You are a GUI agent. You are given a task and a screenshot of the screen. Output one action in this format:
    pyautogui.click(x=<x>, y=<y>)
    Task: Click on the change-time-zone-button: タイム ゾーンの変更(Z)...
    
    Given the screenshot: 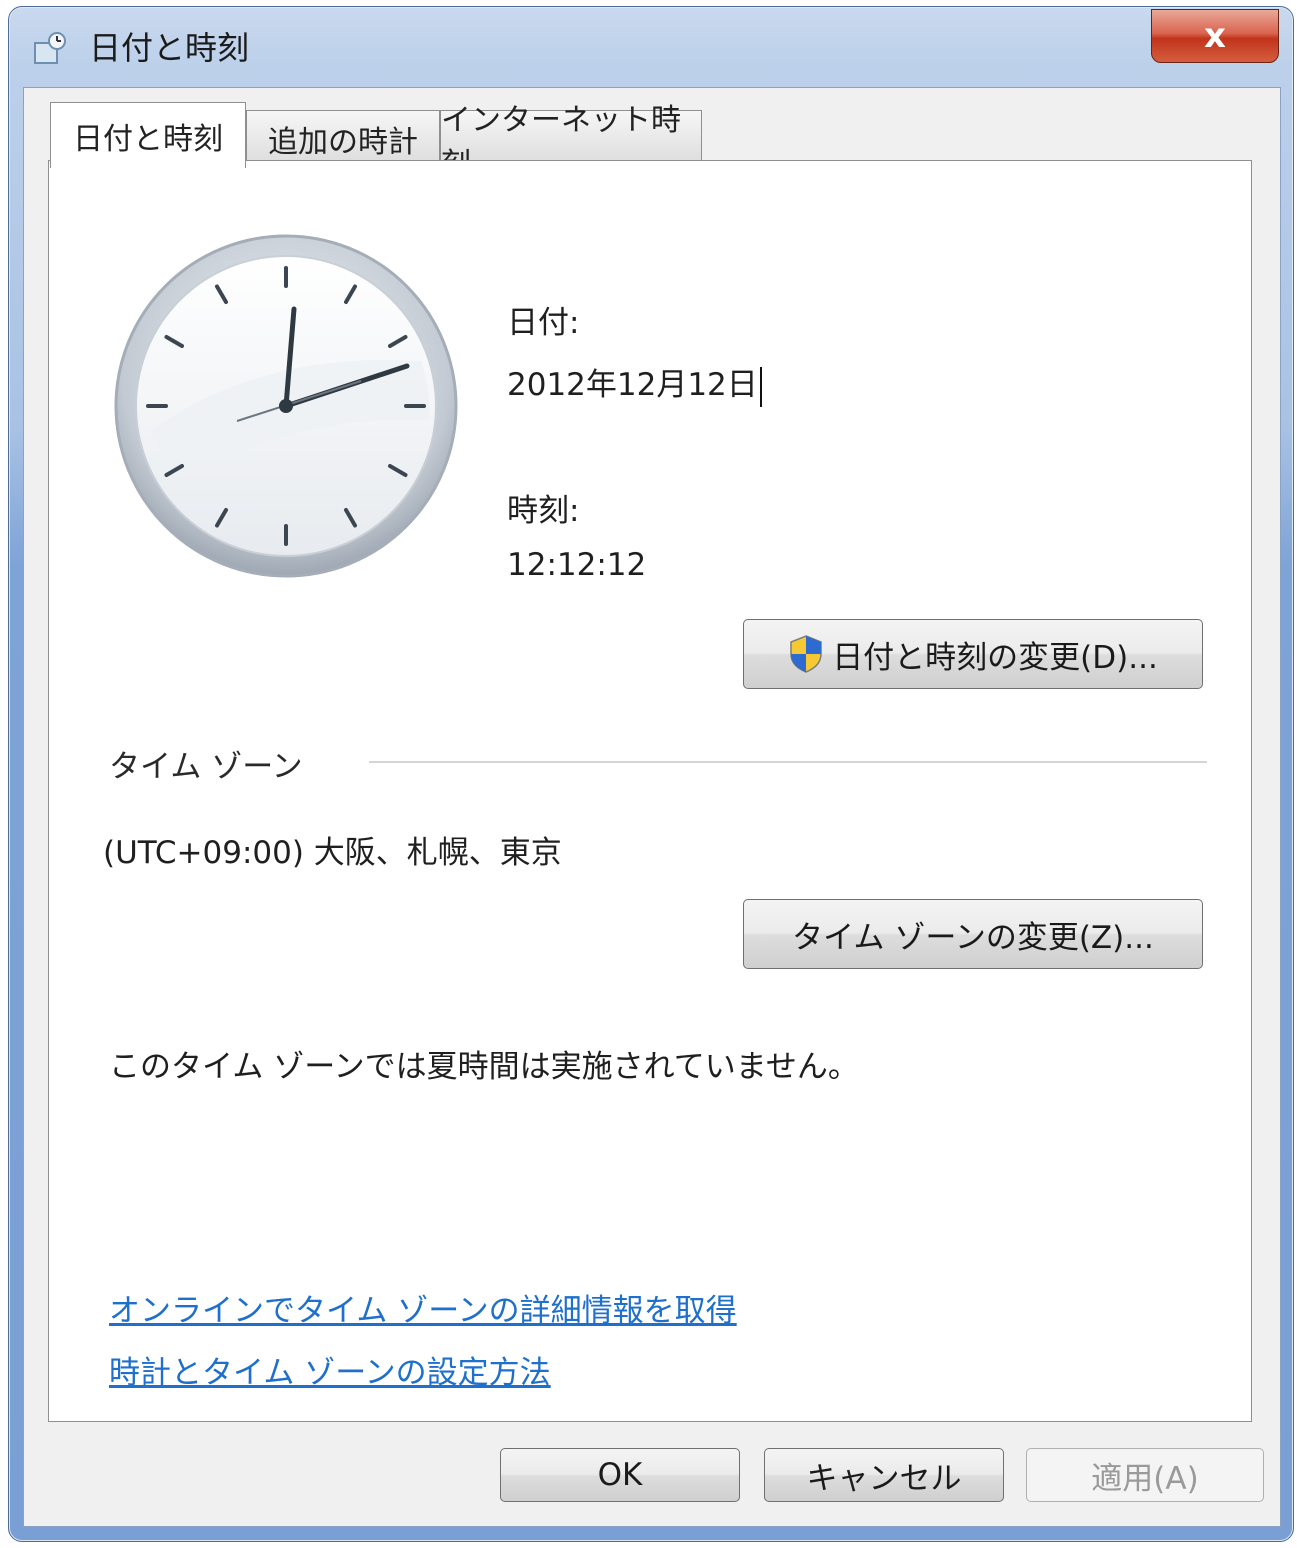 What is the action you would take?
    pyautogui.click(x=973, y=934)
    